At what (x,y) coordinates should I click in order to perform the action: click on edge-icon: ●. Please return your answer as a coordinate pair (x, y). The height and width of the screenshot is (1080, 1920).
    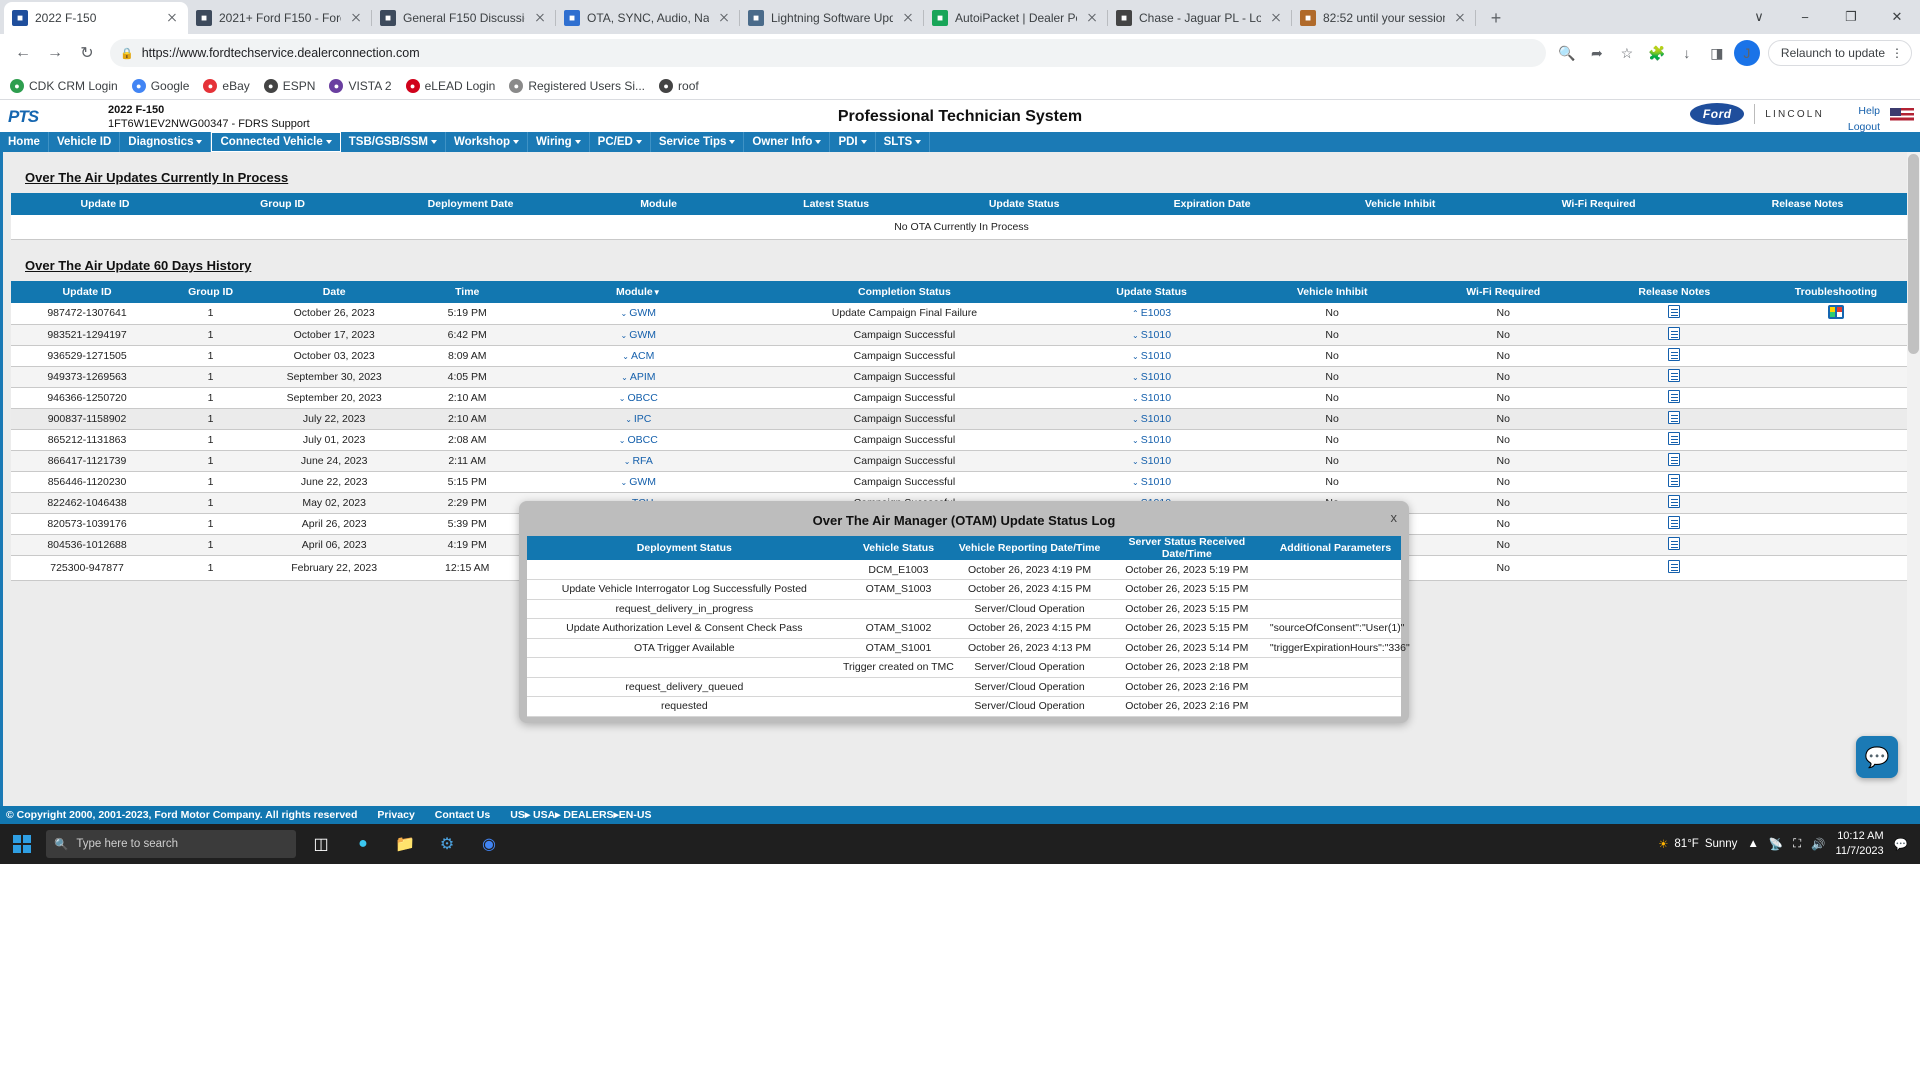
    Looking at the image, I should click on (363, 844).